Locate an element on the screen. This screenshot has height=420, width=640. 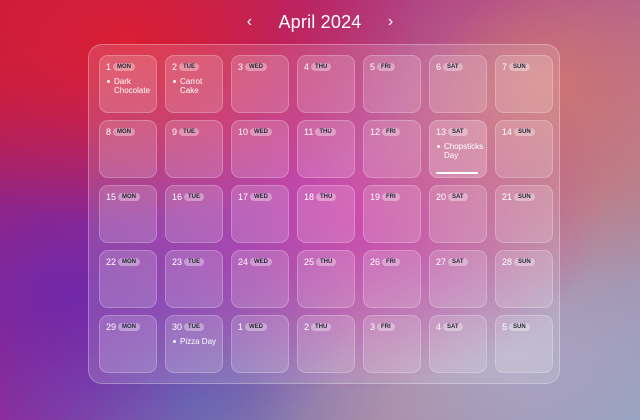
day-number: 22 is located at coordinates (111, 261).